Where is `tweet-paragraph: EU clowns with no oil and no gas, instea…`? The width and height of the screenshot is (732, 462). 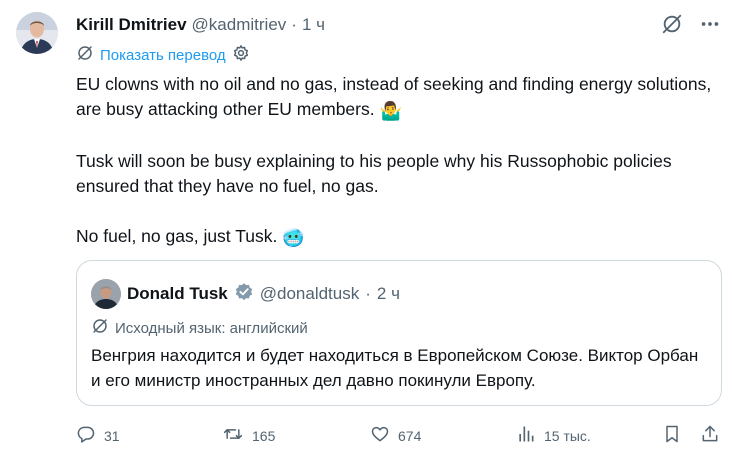
tweet-paragraph: EU clowns with no oil and no gas, instea… is located at coordinates (396, 98).